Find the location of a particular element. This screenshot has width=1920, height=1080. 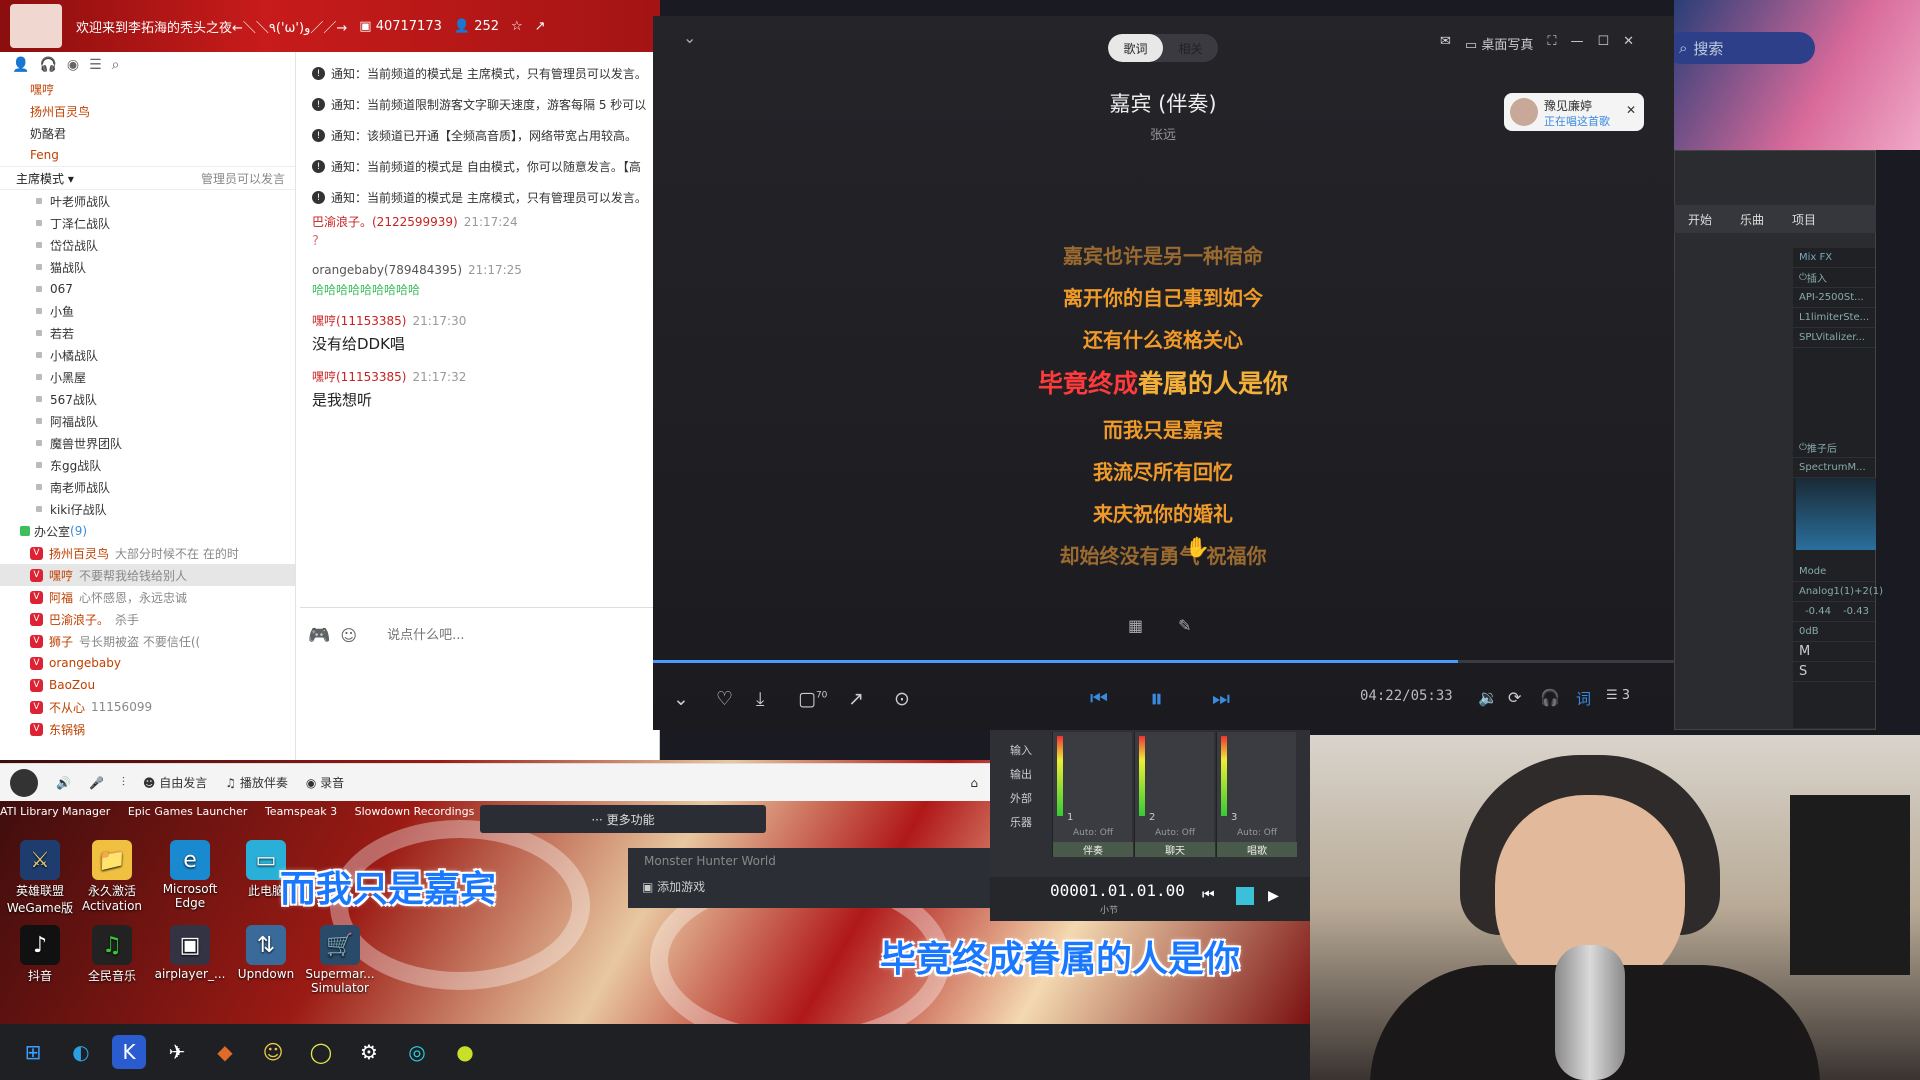

comment-icon: ▢70 is located at coordinates (812, 699).